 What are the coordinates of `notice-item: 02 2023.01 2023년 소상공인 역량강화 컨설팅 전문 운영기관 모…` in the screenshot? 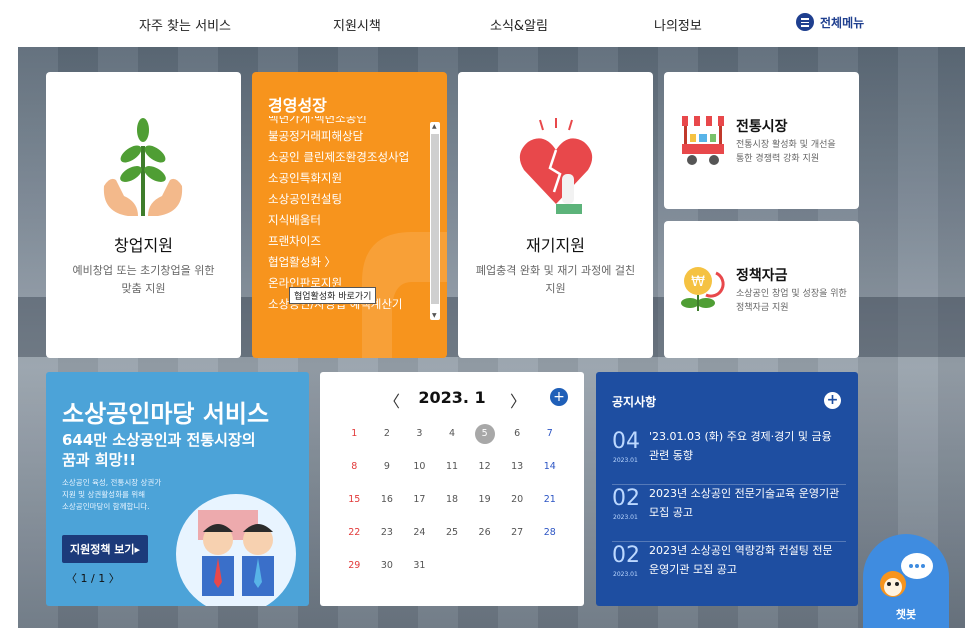 It's located at (729, 567).